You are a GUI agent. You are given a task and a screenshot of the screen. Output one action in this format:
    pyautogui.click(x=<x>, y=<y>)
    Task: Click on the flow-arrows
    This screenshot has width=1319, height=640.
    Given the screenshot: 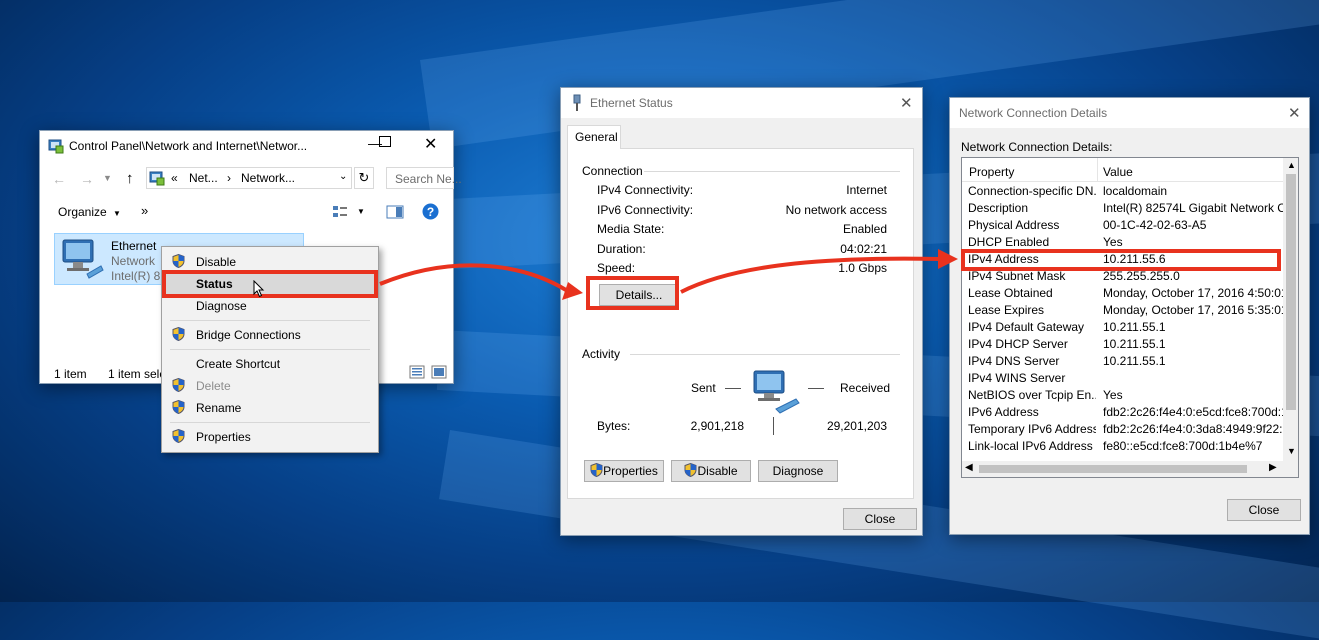 What is the action you would take?
    pyautogui.click(x=668, y=274)
    